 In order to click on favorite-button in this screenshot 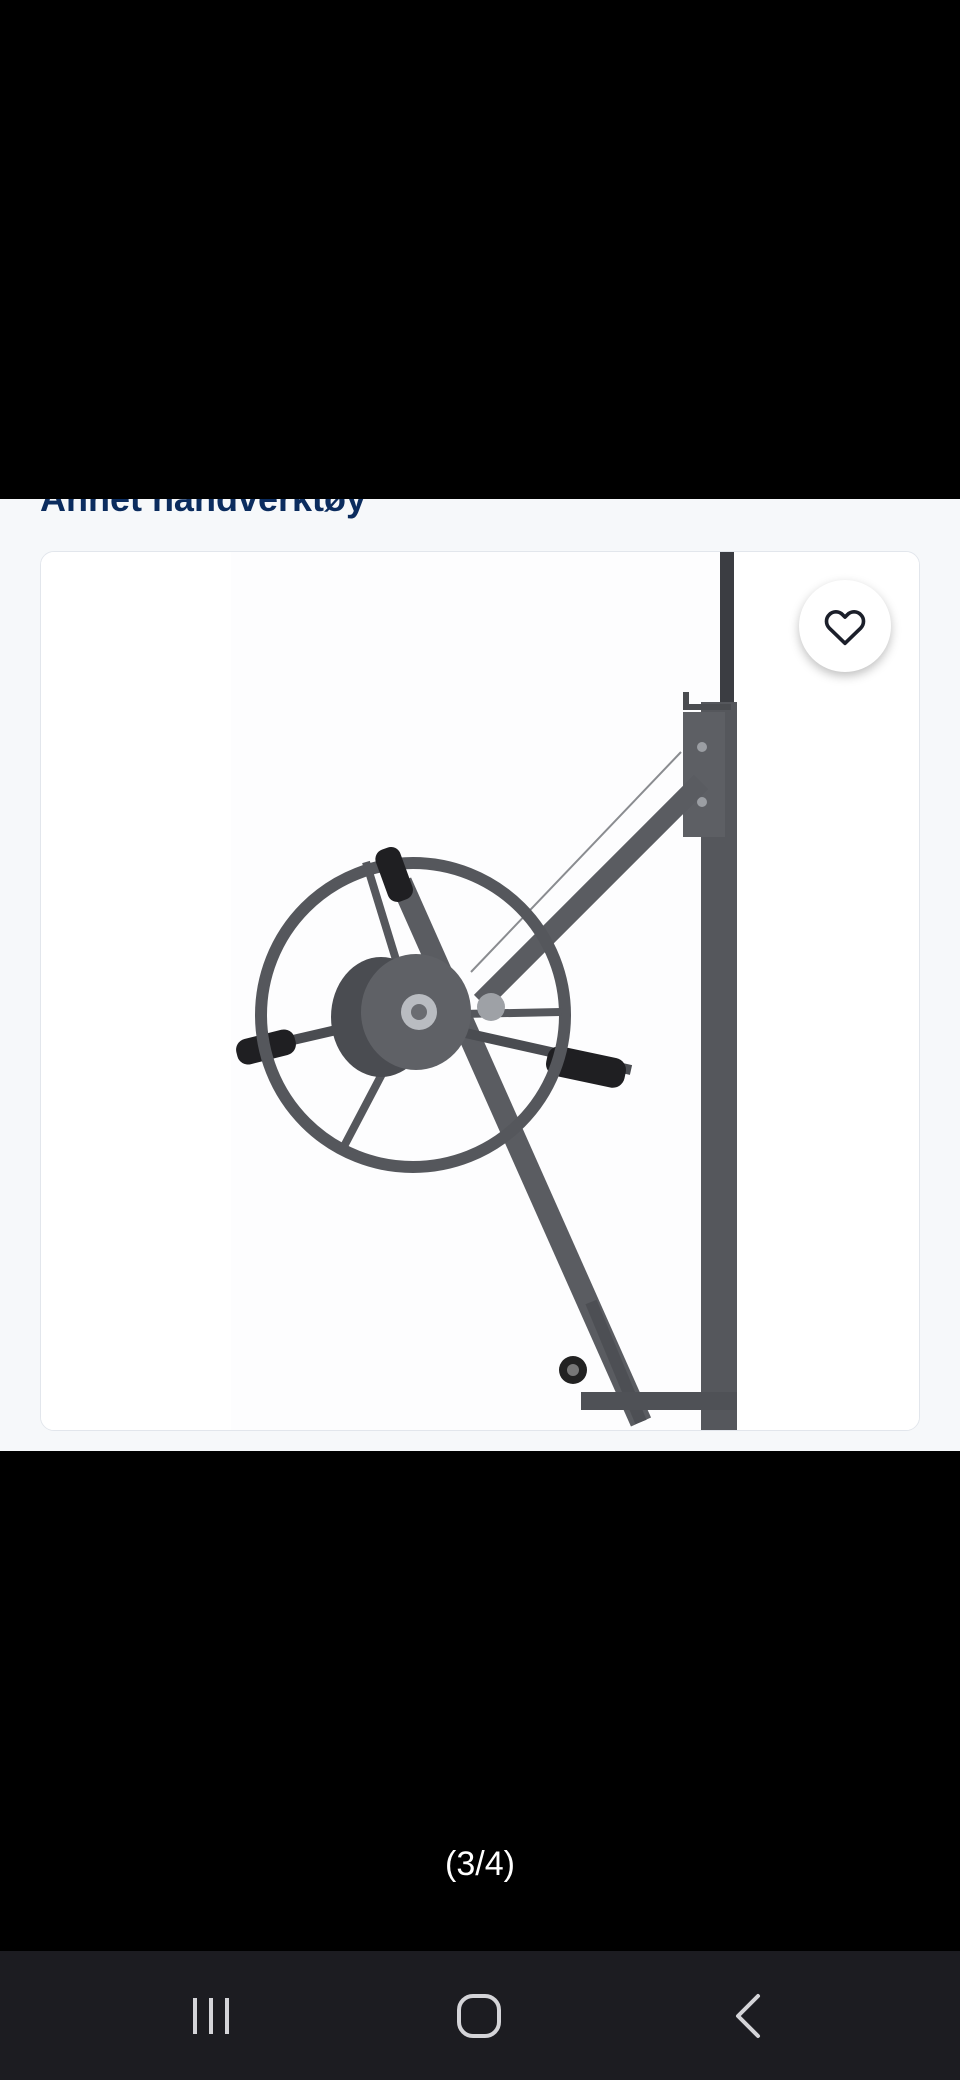, I will do `click(845, 626)`.